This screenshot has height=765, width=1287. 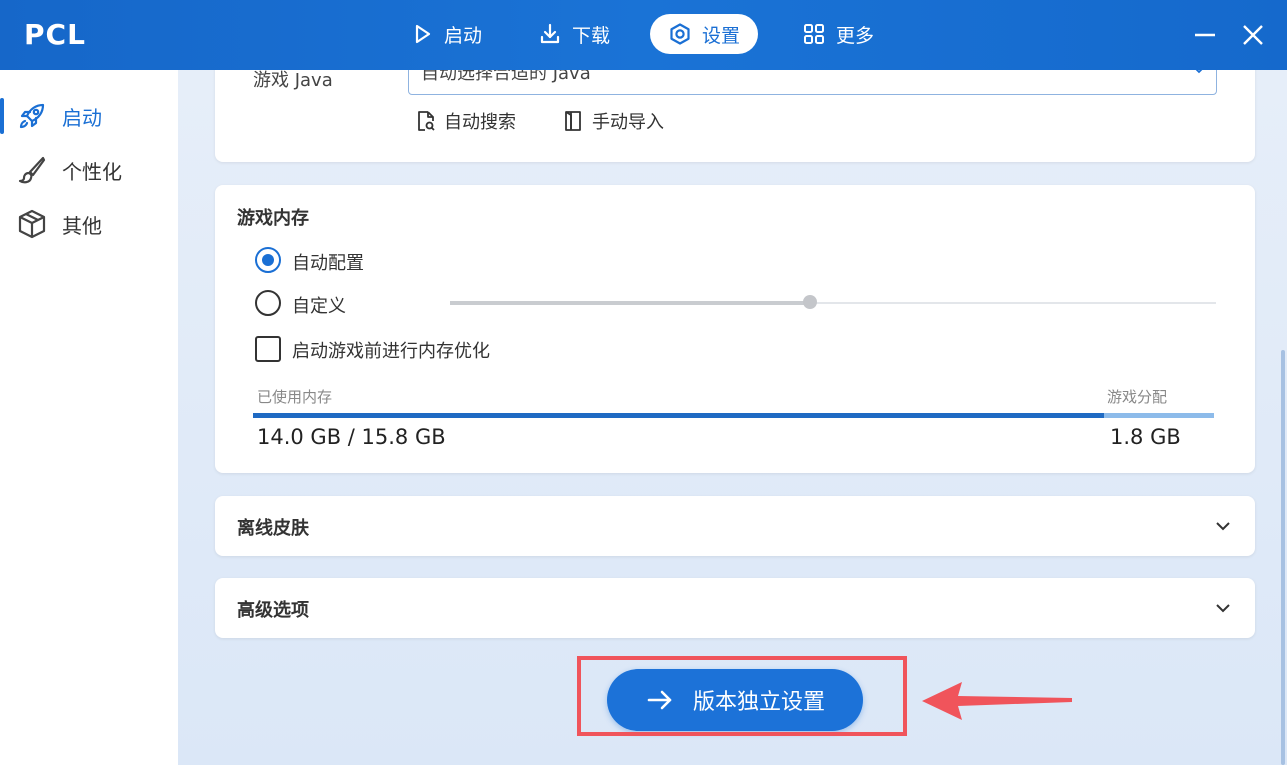 I want to click on download-icon, so click(x=550, y=33).